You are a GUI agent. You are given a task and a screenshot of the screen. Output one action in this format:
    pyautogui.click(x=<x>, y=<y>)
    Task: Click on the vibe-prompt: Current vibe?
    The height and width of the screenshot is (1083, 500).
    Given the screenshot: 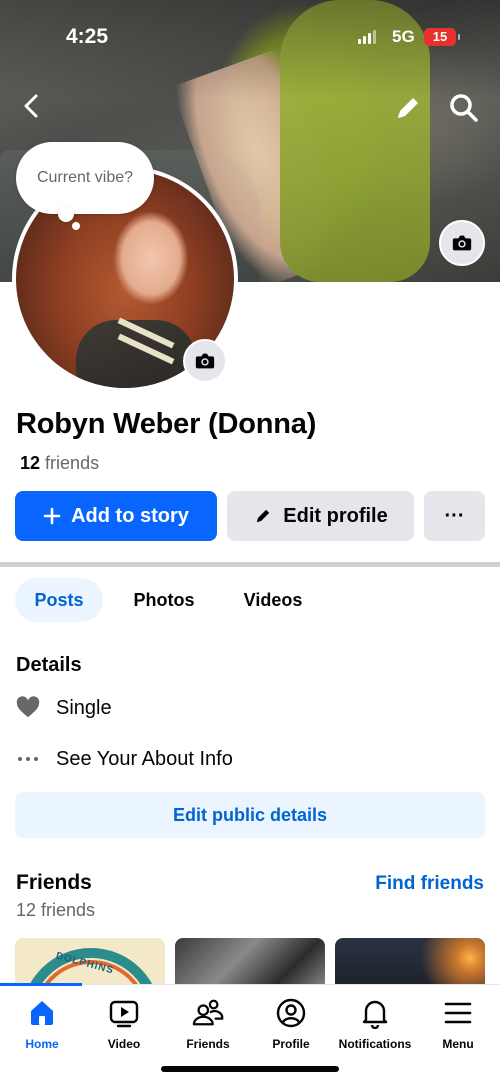 What is the action you would take?
    pyautogui.click(x=85, y=177)
    